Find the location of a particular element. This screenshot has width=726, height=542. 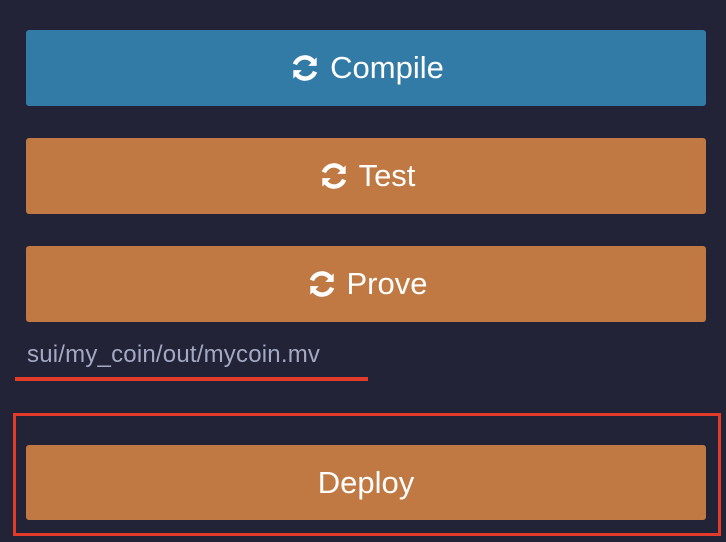

deploy-button-label: Deploy is located at coordinates (366, 482).